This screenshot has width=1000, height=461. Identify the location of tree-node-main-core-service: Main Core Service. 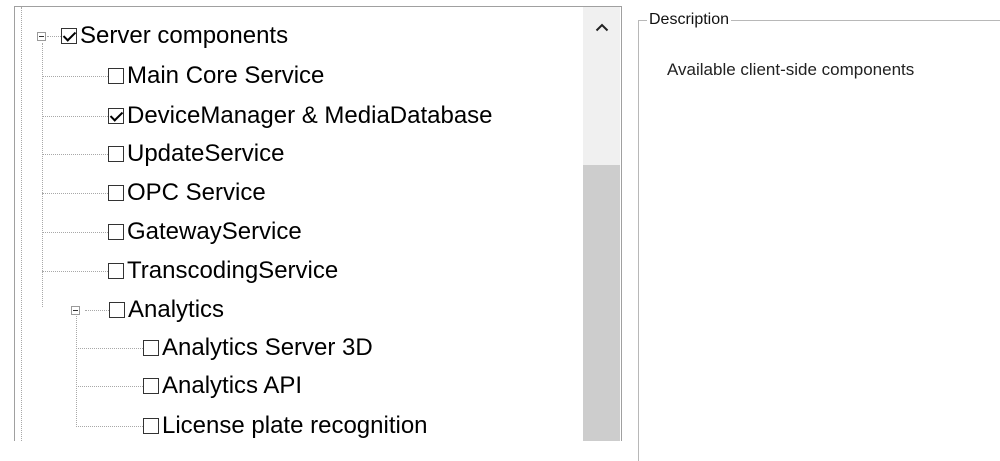
(216, 76).